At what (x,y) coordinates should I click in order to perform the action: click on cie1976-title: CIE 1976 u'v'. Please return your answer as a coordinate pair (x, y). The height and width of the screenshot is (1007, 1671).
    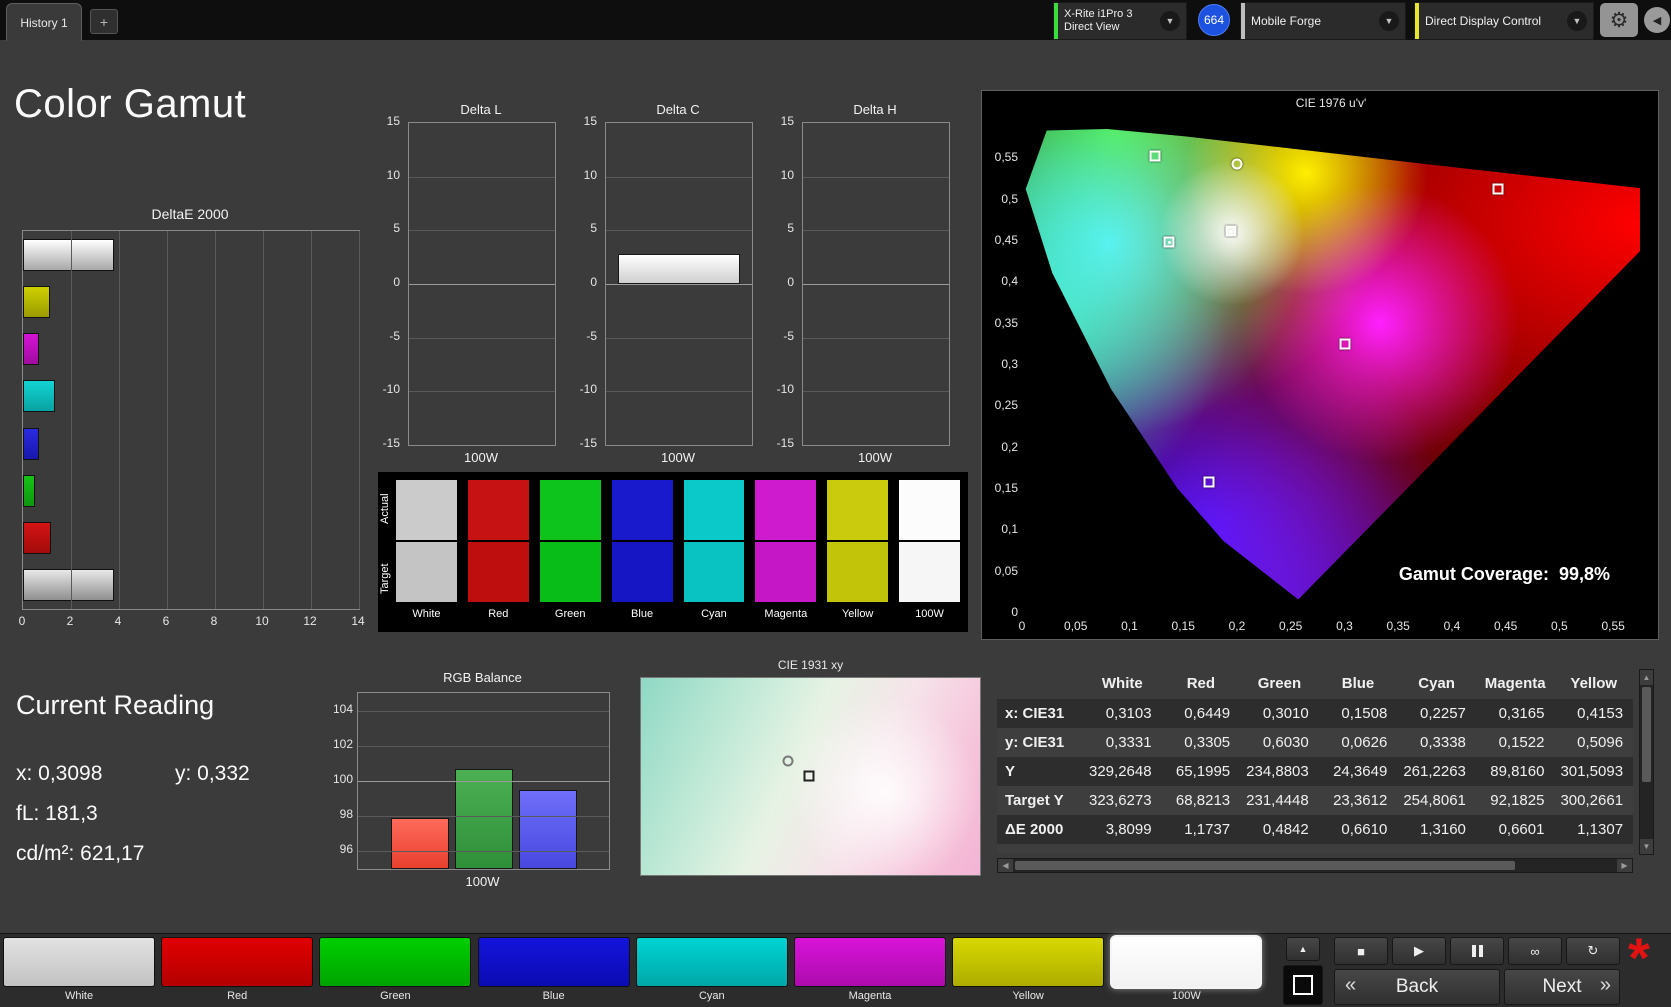
    Looking at the image, I should click on (1331, 103).